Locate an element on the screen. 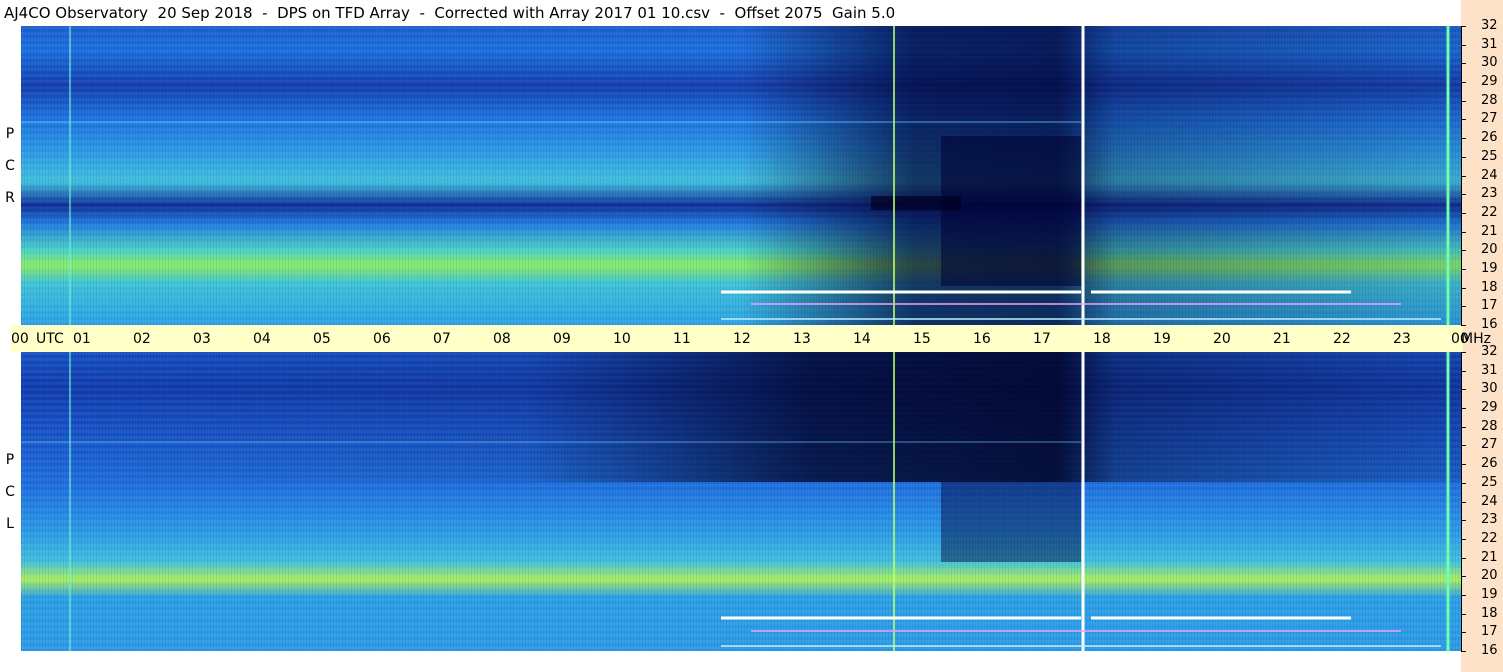  lcp-freq-label: 30 is located at coordinates (1489, 388).